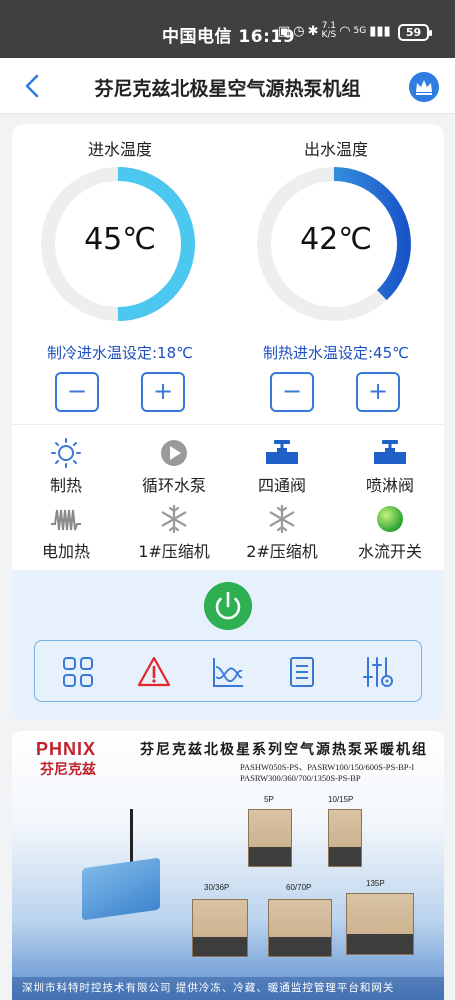 The image size is (455, 1000). Describe the element at coordinates (281, 485) in the screenshot. I see `status-four-way-valve-label: 四通阀` at that location.